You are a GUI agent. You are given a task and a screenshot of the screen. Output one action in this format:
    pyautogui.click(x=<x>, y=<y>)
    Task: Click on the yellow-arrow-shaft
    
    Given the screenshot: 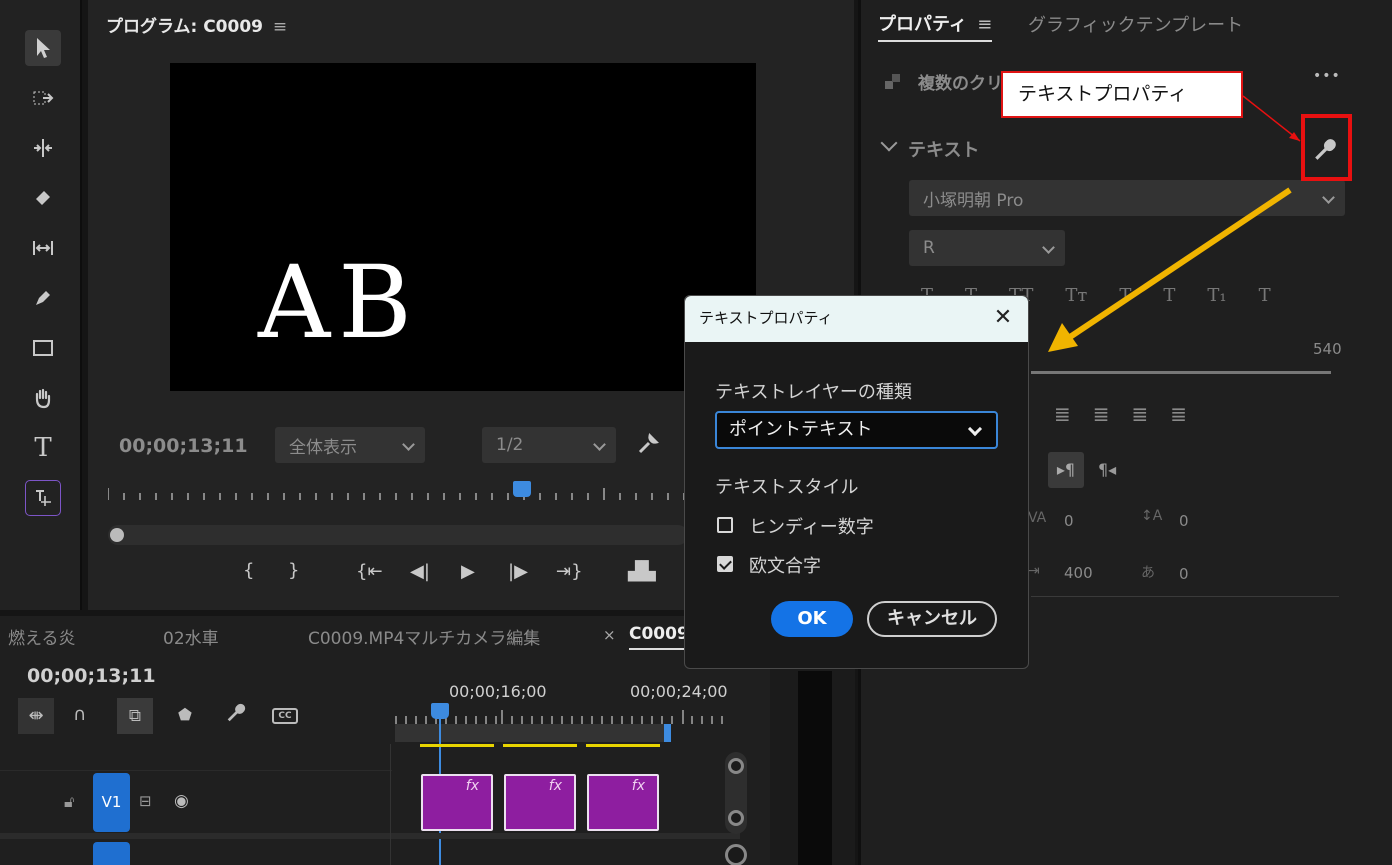 What is the action you would take?
    pyautogui.click(x=1180, y=263)
    